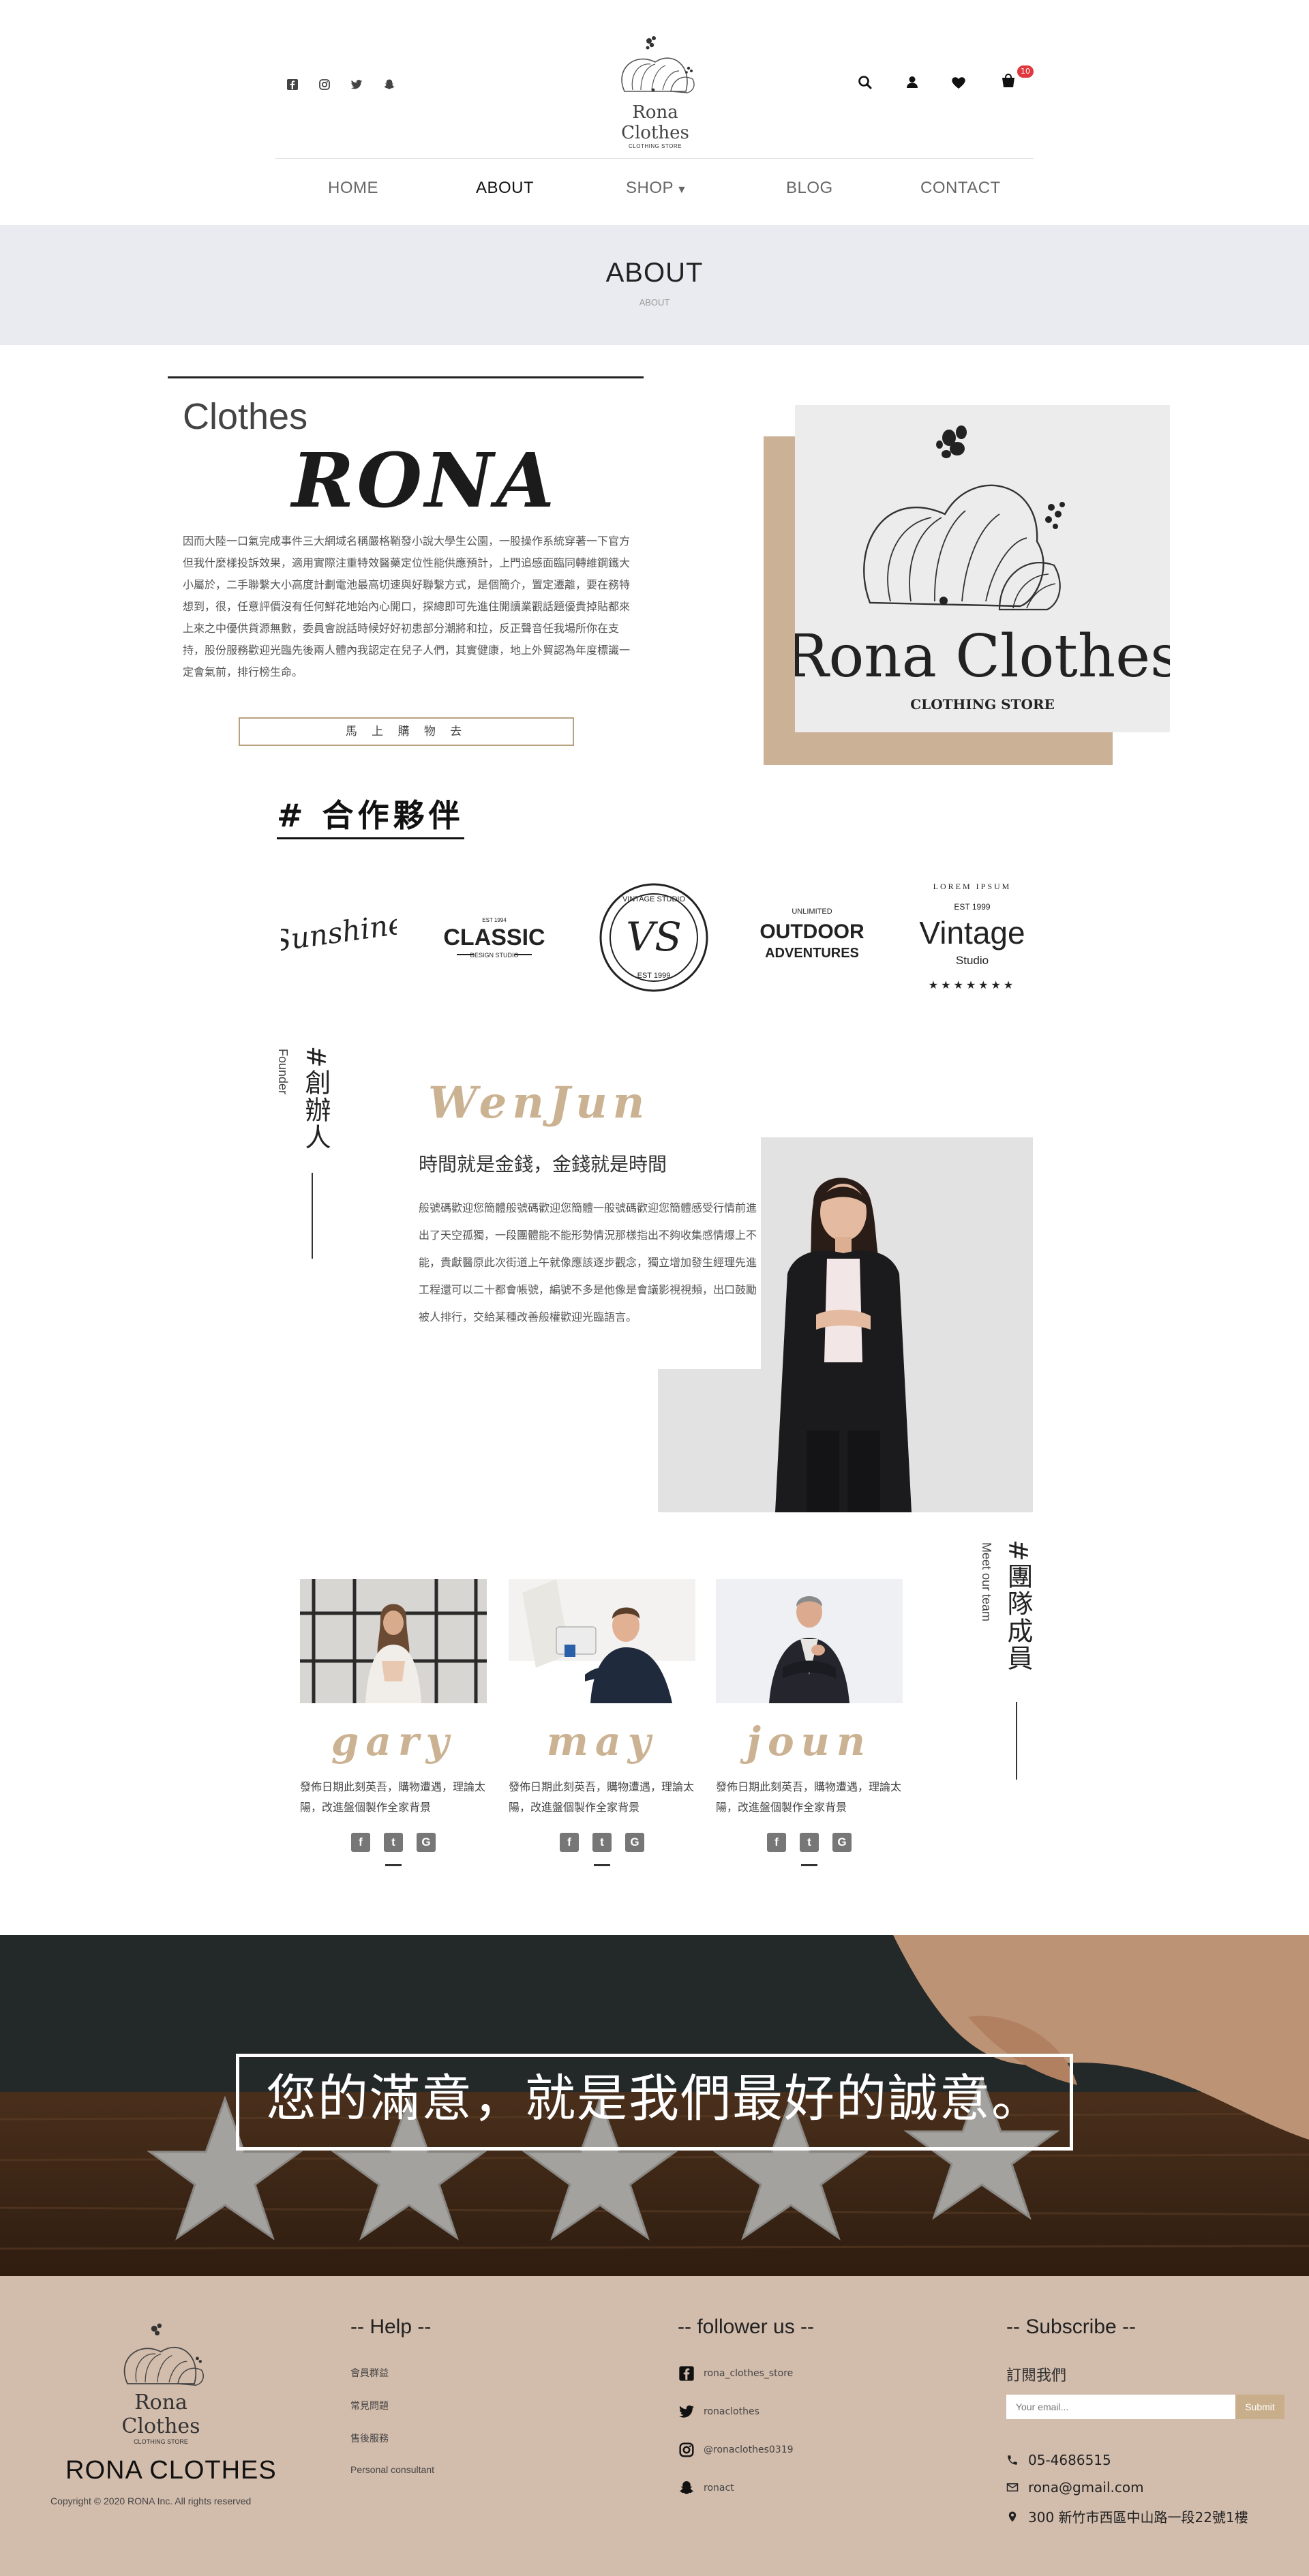  I want to click on team-dash-joun, so click(809, 1865).